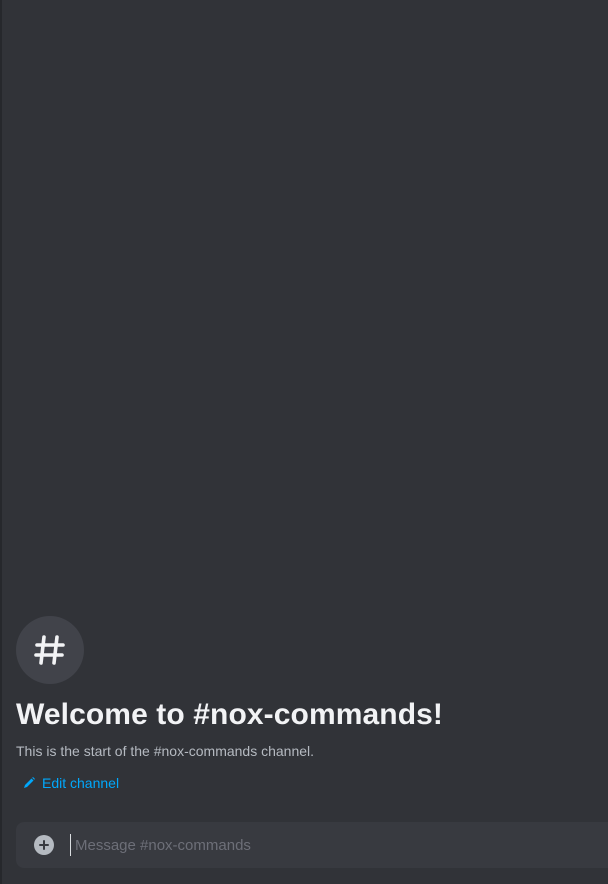 This screenshot has height=884, width=608. I want to click on message-input, so click(335, 845).